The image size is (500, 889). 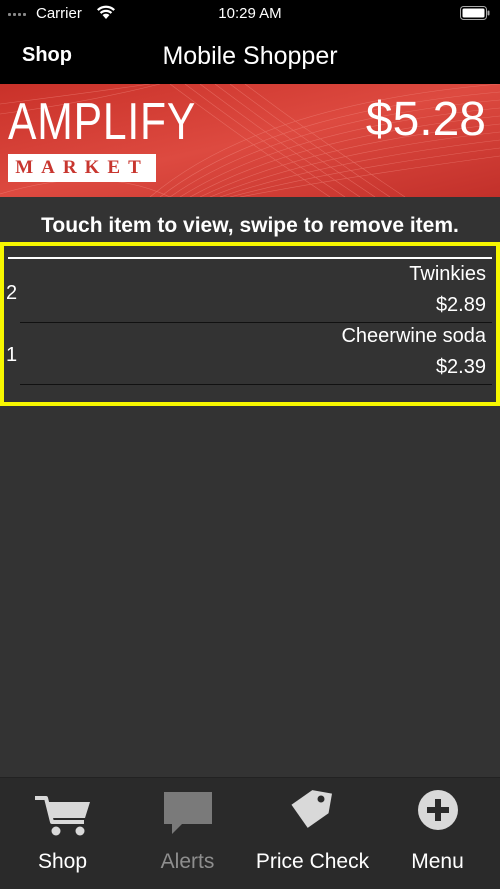 What do you see at coordinates (437, 810) in the screenshot?
I see `plus-circle-icon` at bounding box center [437, 810].